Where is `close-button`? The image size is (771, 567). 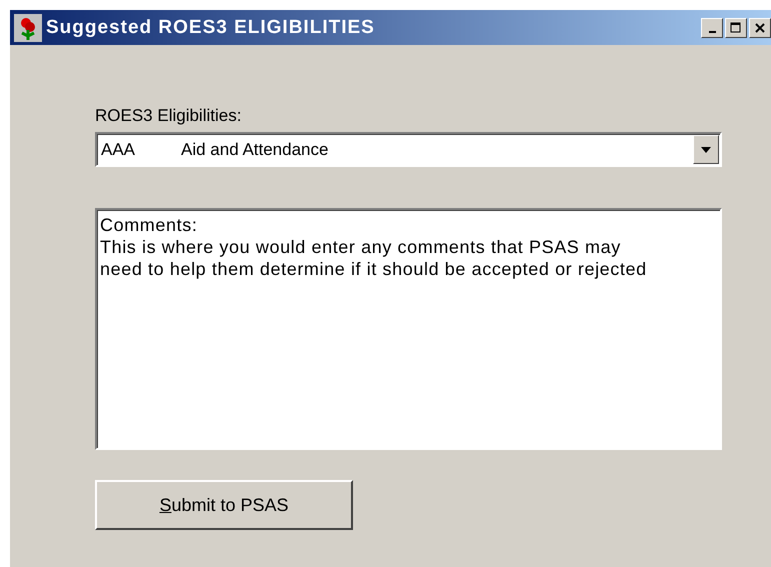 close-button is located at coordinates (760, 28).